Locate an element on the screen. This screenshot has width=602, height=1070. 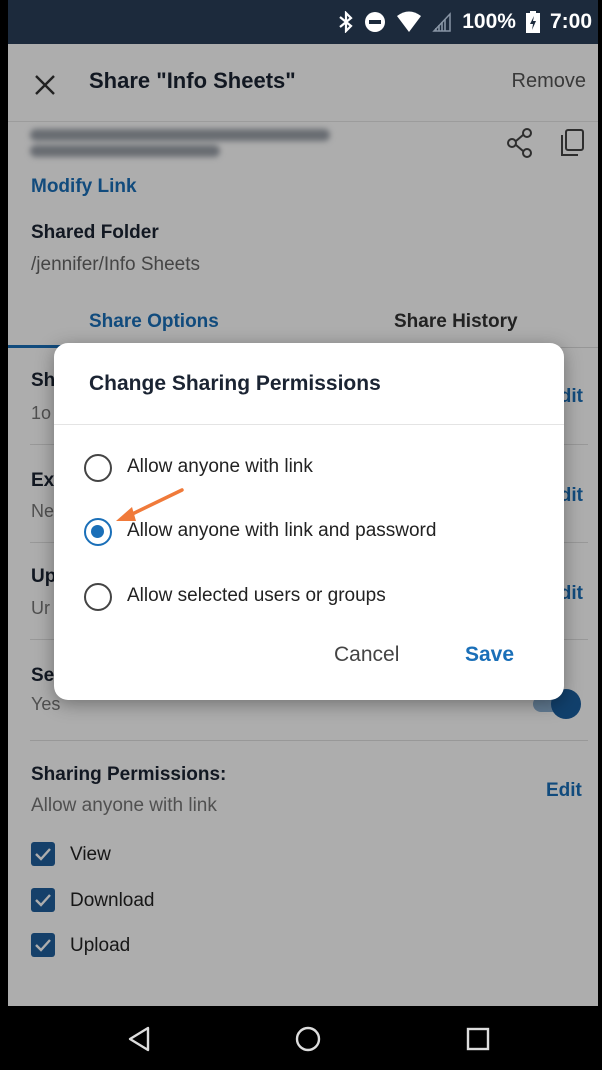
home-button is located at coordinates (308, 1039).